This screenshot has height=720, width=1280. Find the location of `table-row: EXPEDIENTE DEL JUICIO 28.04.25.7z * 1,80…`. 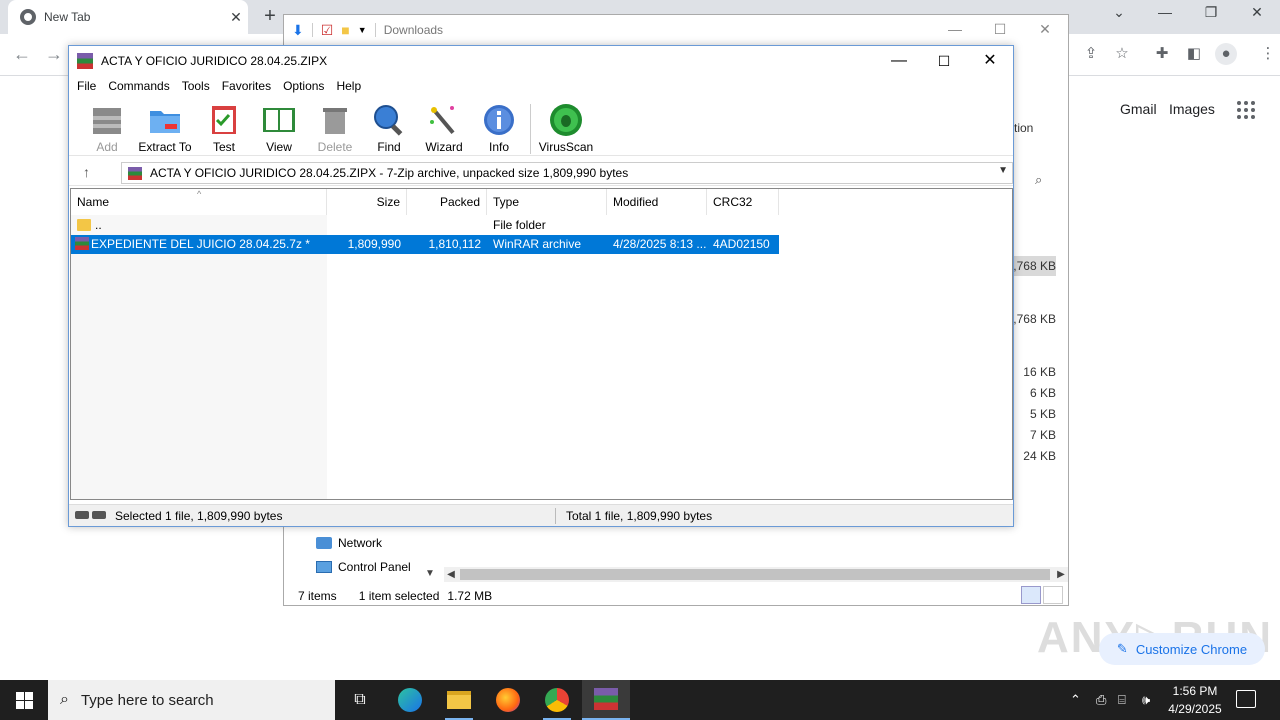

table-row: EXPEDIENTE DEL JUICIO 28.04.25.7z * 1,80… is located at coordinates (425, 244).